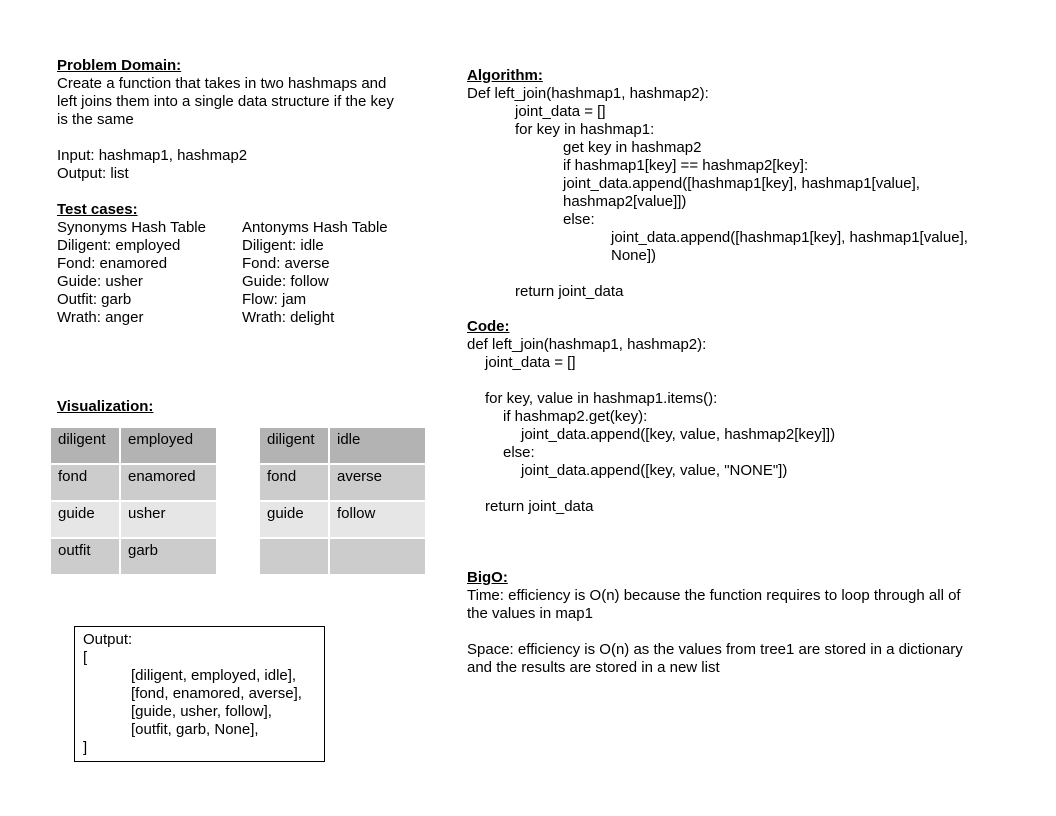 This screenshot has height=816, width=1056. I want to click on output-row: [fond, enamored, averse],, so click(216, 693).